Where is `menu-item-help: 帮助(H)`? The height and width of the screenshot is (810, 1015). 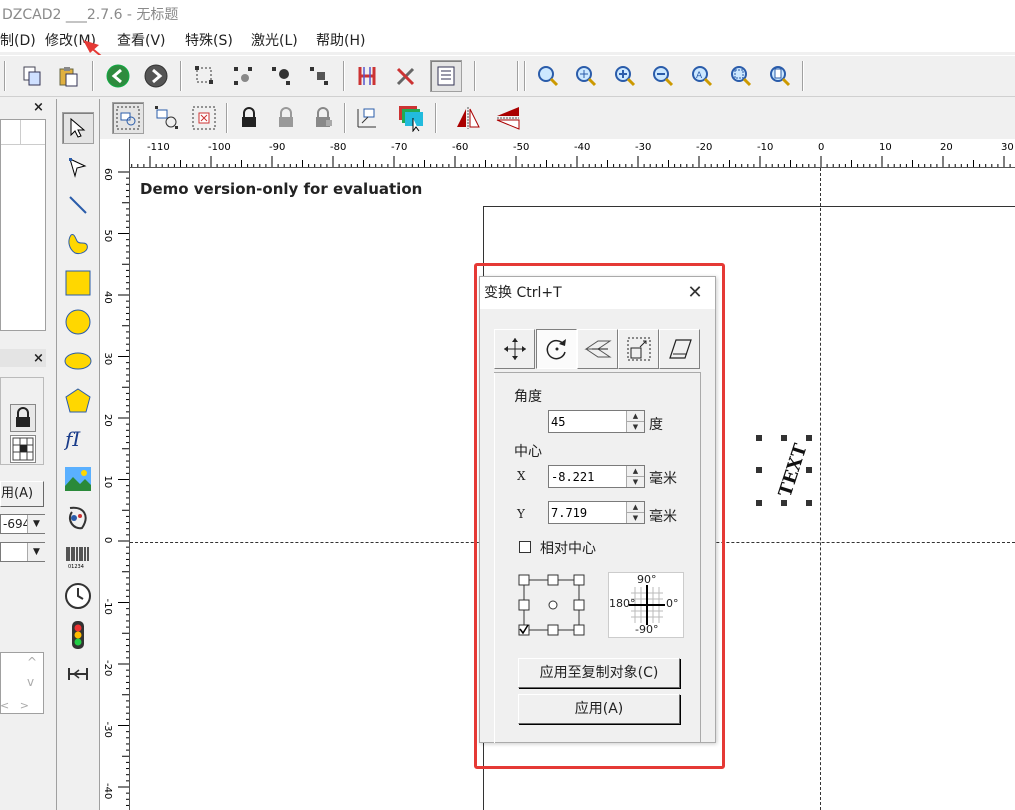
menu-item-help: 帮助(H) is located at coordinates (340, 41).